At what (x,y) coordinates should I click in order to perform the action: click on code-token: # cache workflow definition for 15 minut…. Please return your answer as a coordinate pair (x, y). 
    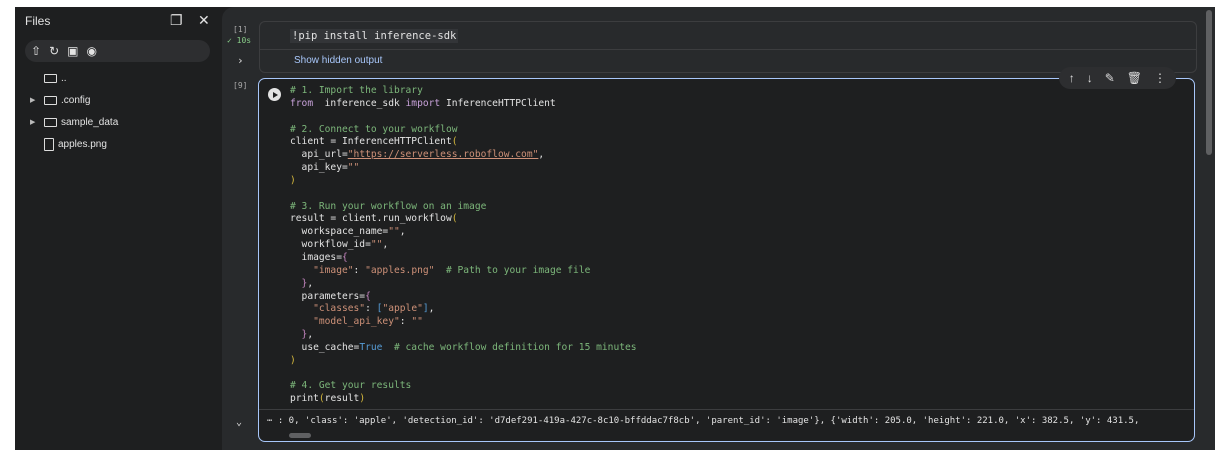
    Looking at the image, I should click on (509, 347).